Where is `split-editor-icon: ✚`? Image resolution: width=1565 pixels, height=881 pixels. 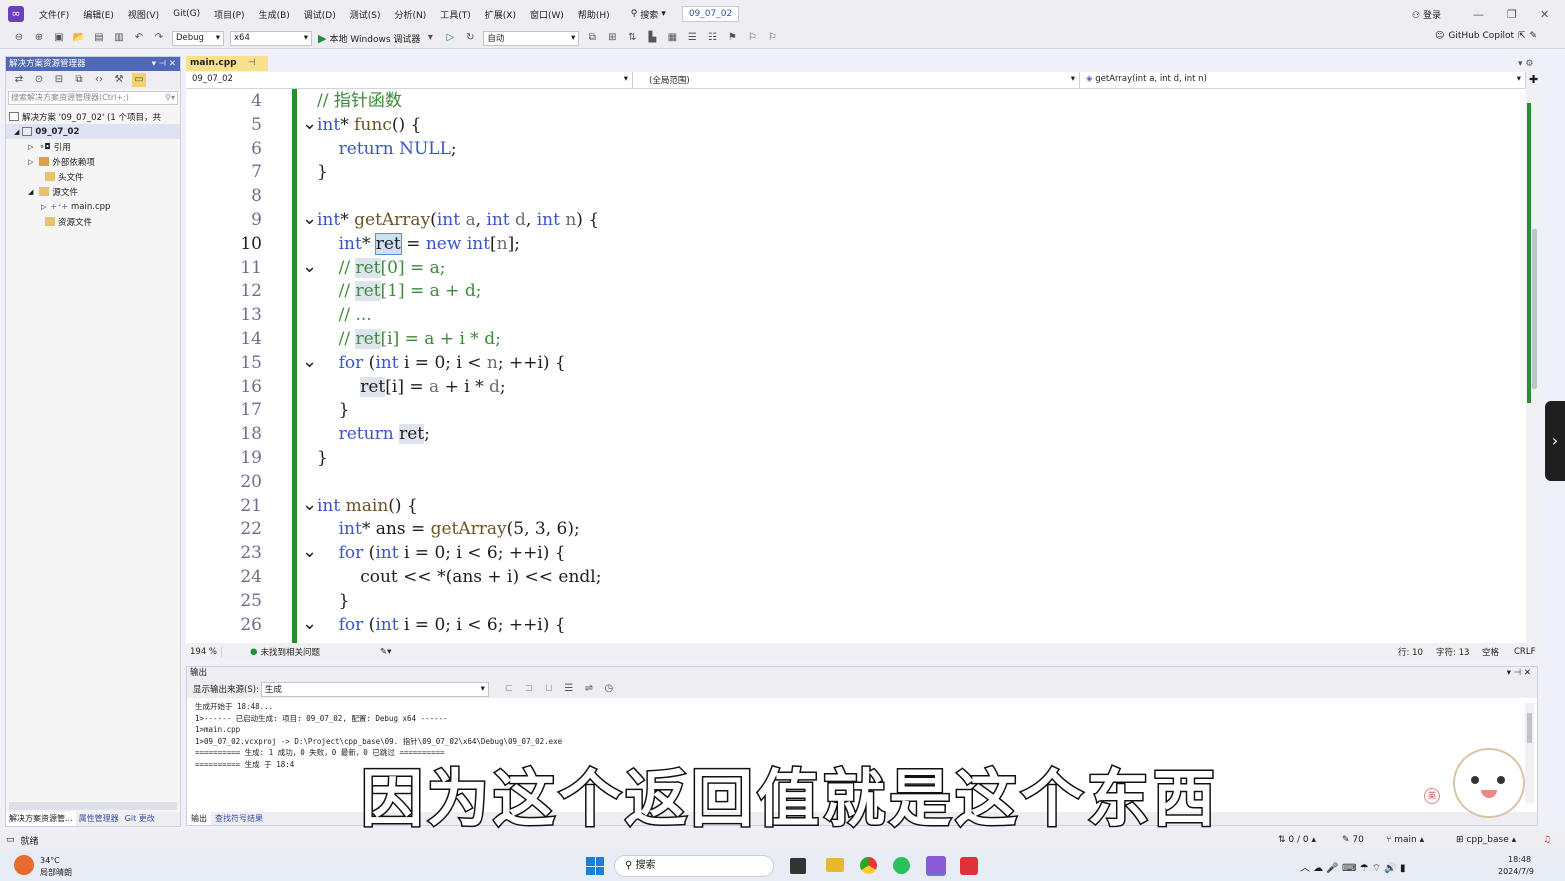
split-editor-icon: ✚ is located at coordinates (1533, 79).